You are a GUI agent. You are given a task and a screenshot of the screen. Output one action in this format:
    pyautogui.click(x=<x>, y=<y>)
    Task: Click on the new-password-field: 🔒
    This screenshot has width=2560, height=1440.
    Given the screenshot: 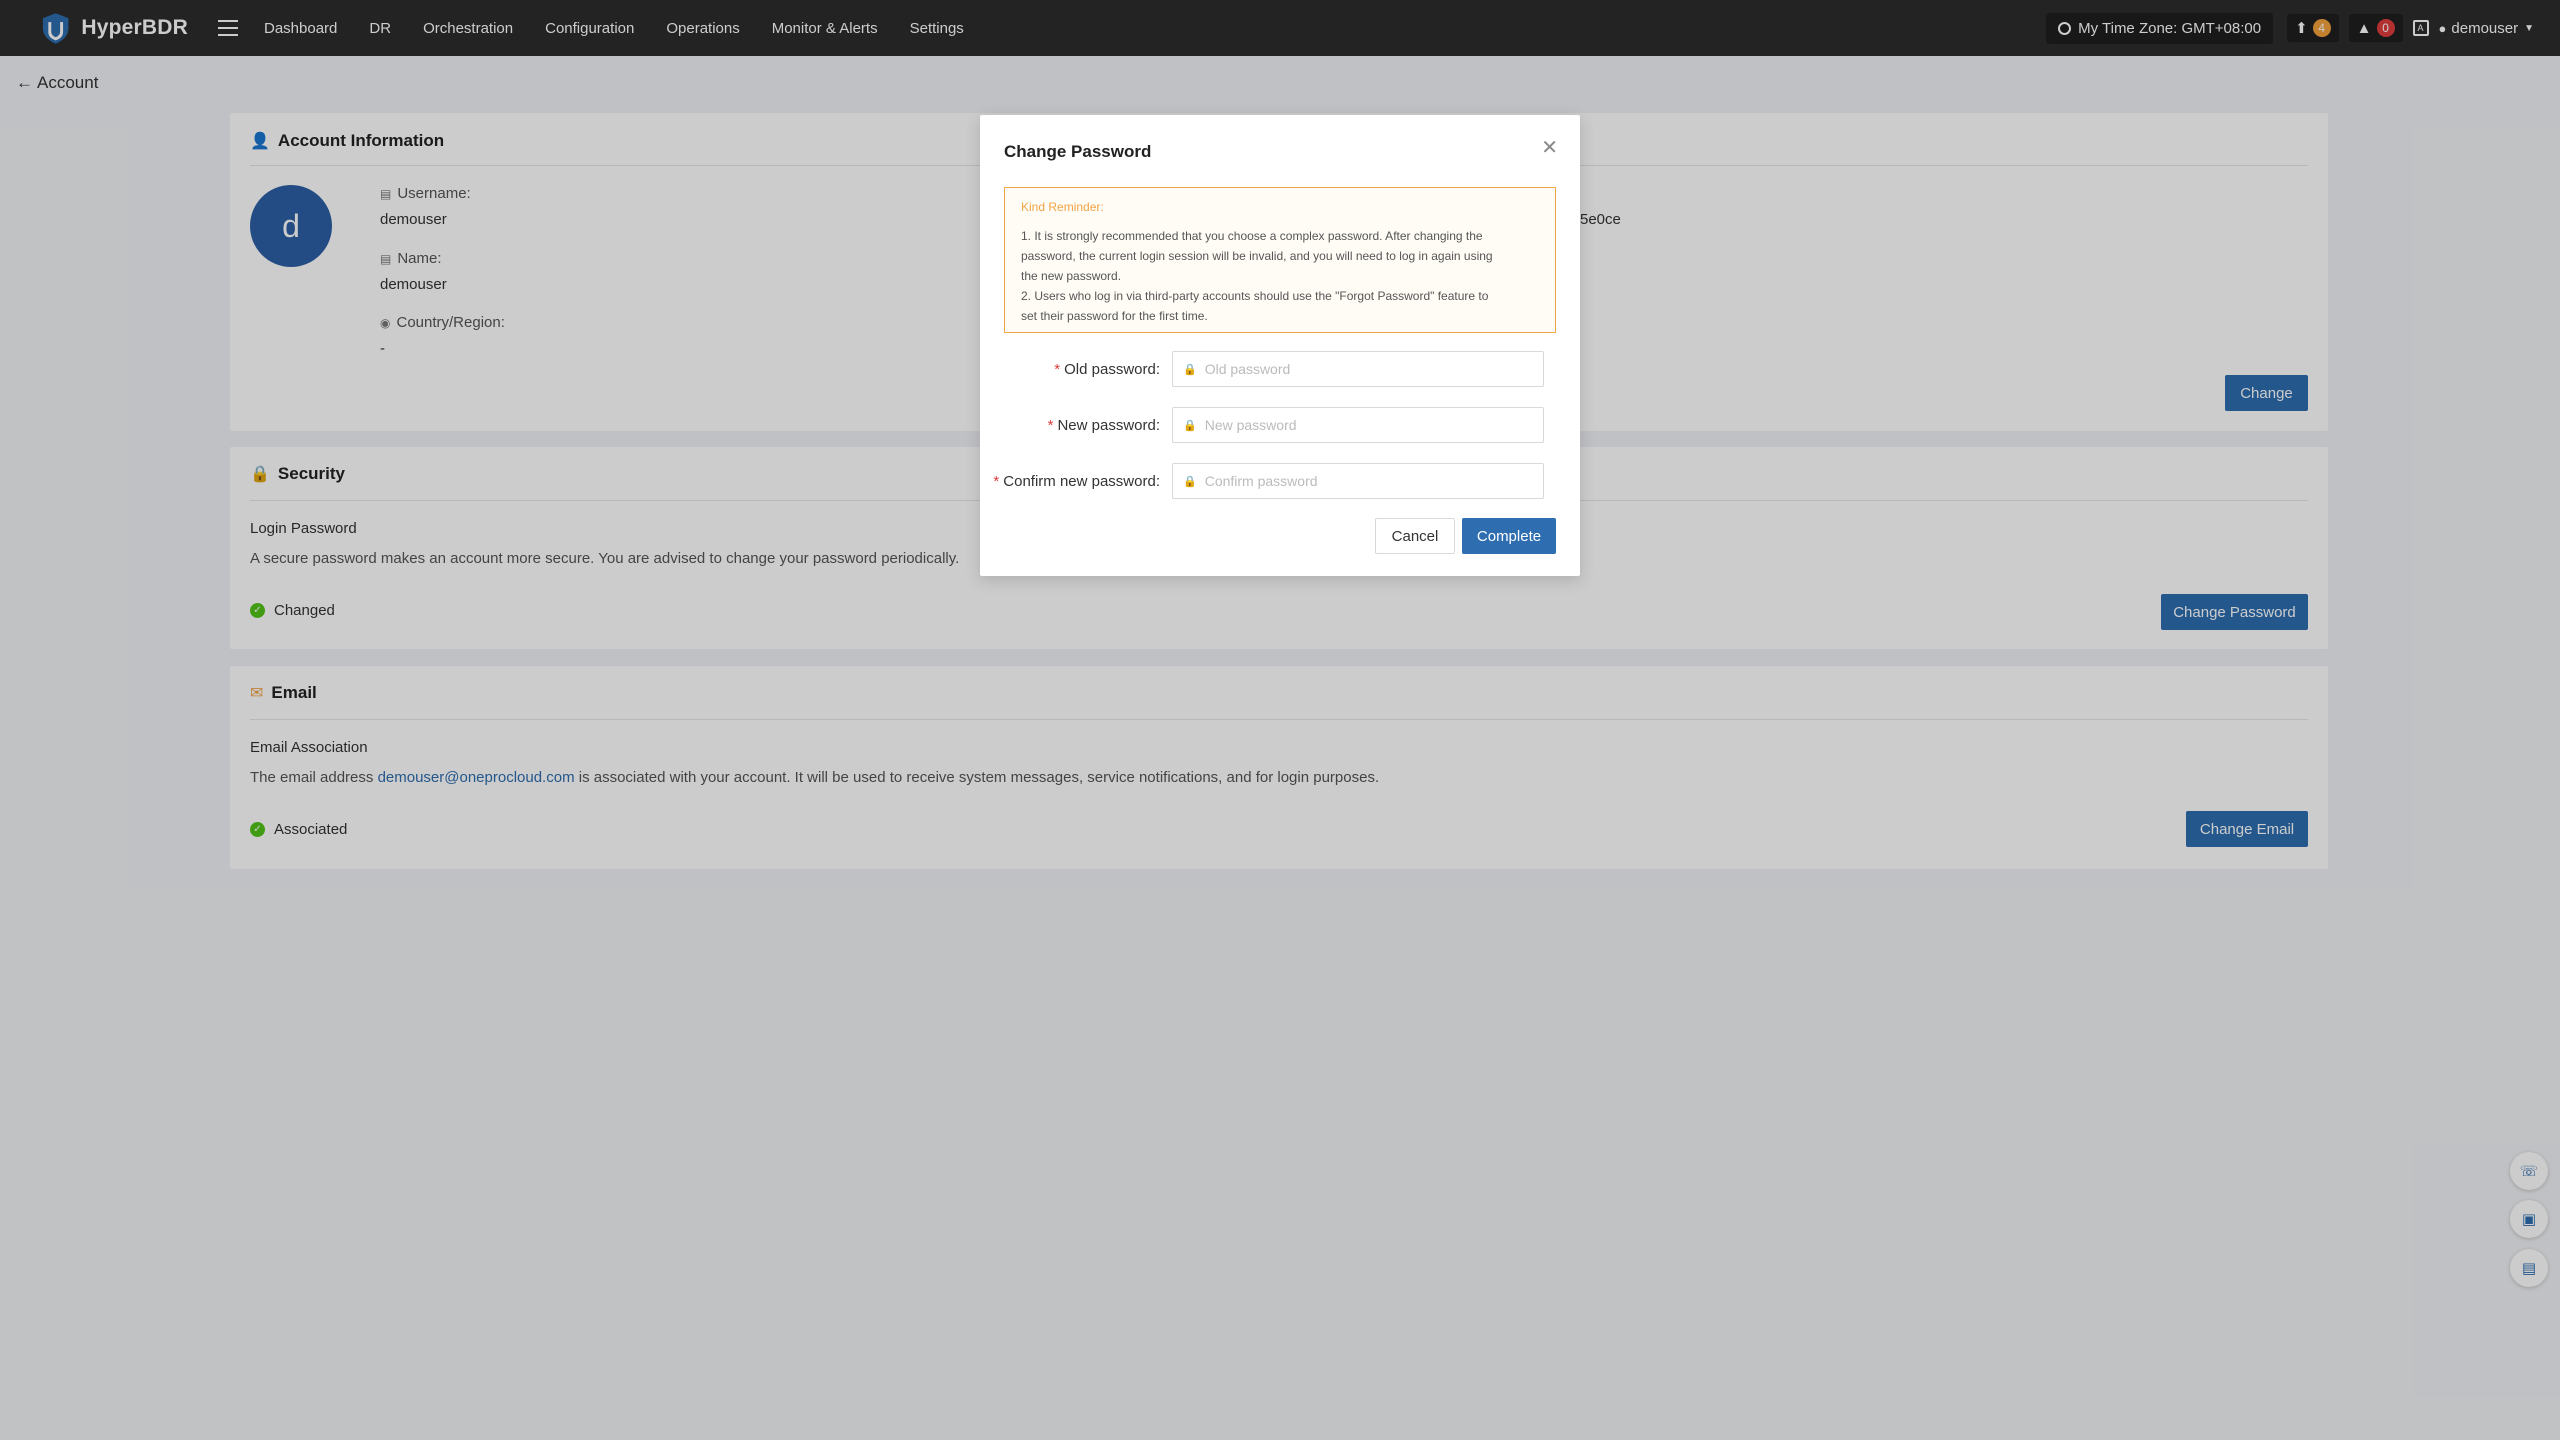 What is the action you would take?
    pyautogui.click(x=1358, y=425)
    